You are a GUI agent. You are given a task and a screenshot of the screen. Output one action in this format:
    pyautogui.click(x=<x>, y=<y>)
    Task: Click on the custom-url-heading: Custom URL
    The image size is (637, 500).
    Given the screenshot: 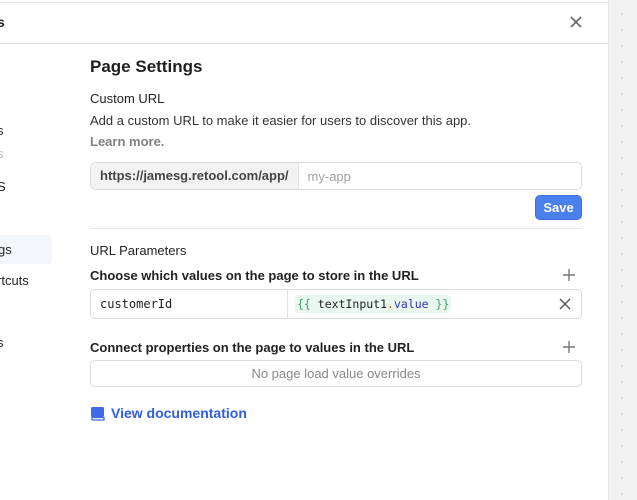 What is the action you would take?
    pyautogui.click(x=127, y=98)
    